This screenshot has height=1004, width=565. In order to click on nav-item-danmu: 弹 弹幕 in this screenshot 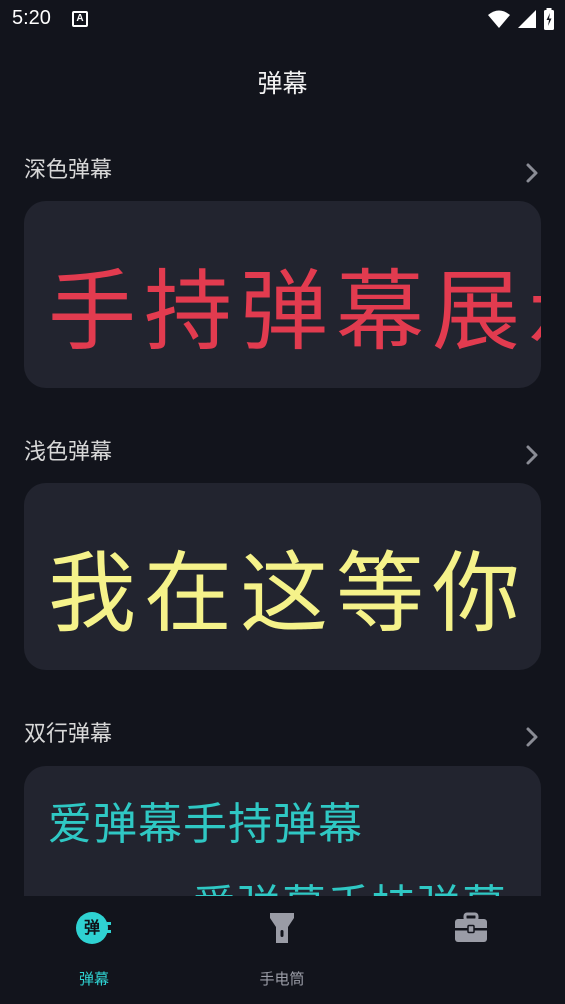, I will do `click(94, 950)`.